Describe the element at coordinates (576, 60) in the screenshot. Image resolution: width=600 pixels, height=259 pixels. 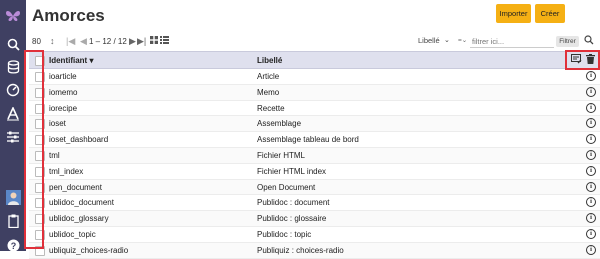
I see `edit-list-icon` at that location.